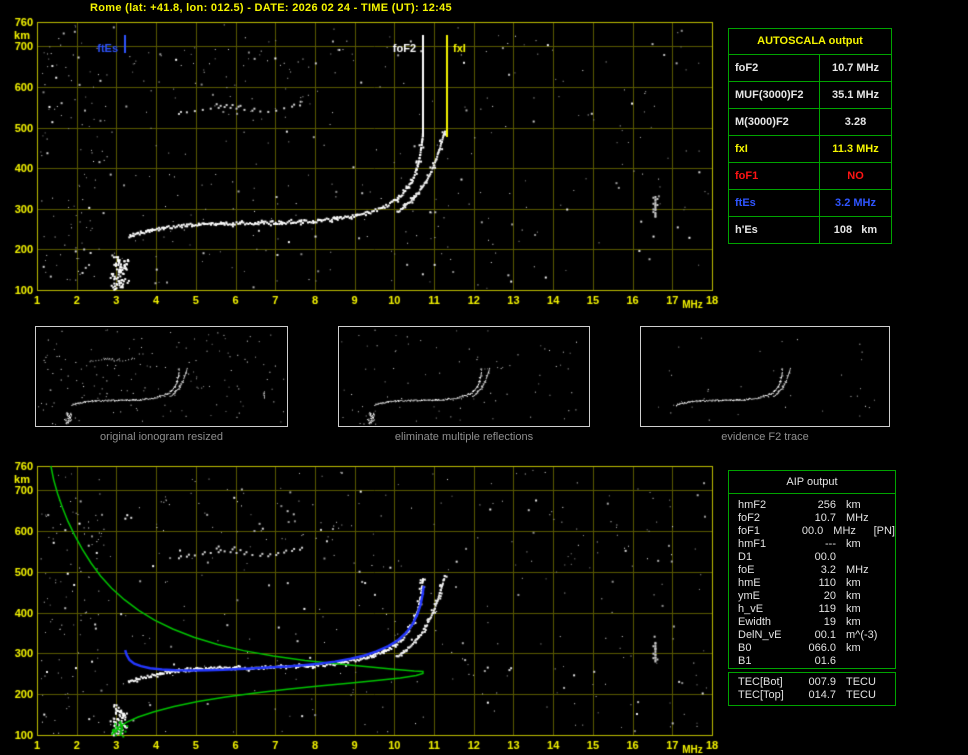  What do you see at coordinates (884, 531) in the screenshot?
I see `param-flag: [PN]` at bounding box center [884, 531].